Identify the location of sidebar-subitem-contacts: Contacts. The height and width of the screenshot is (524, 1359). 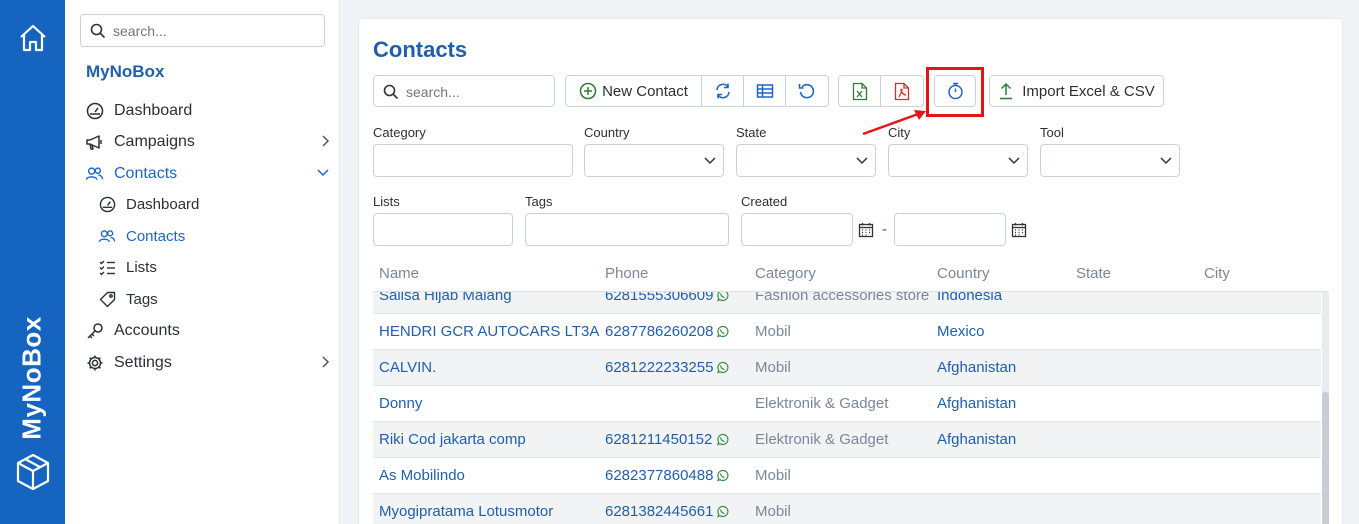
(141, 236).